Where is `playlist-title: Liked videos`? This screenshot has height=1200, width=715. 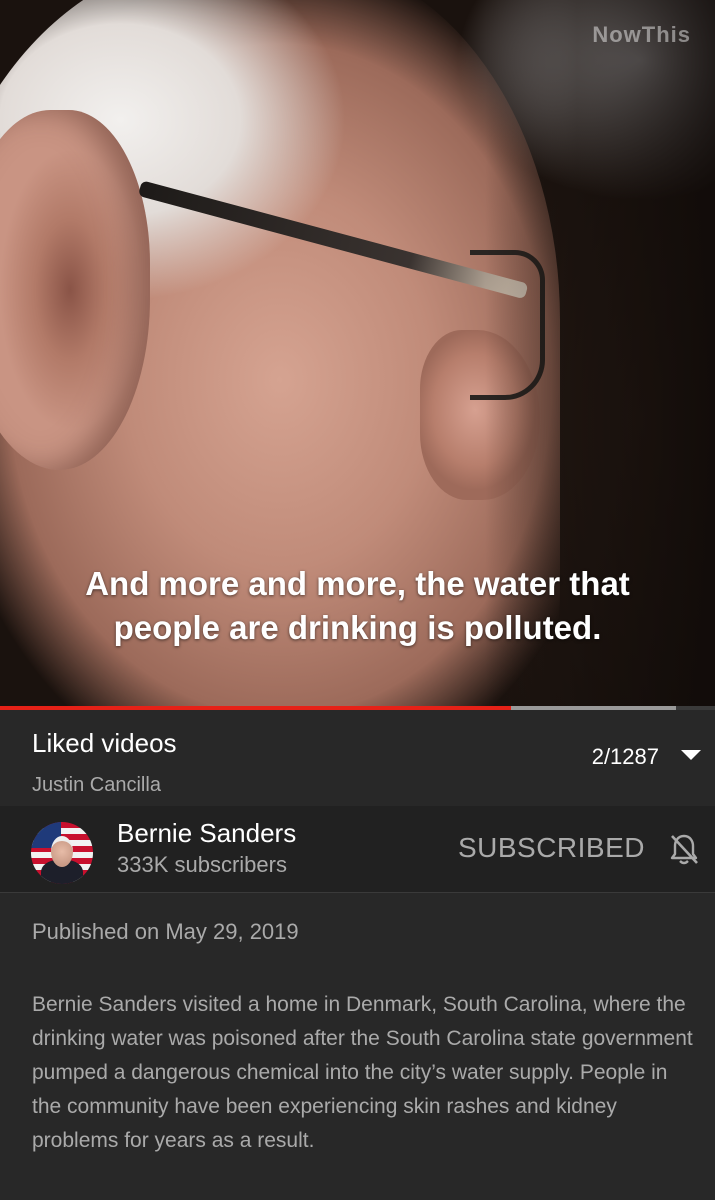 playlist-title: Liked videos is located at coordinates (104, 743).